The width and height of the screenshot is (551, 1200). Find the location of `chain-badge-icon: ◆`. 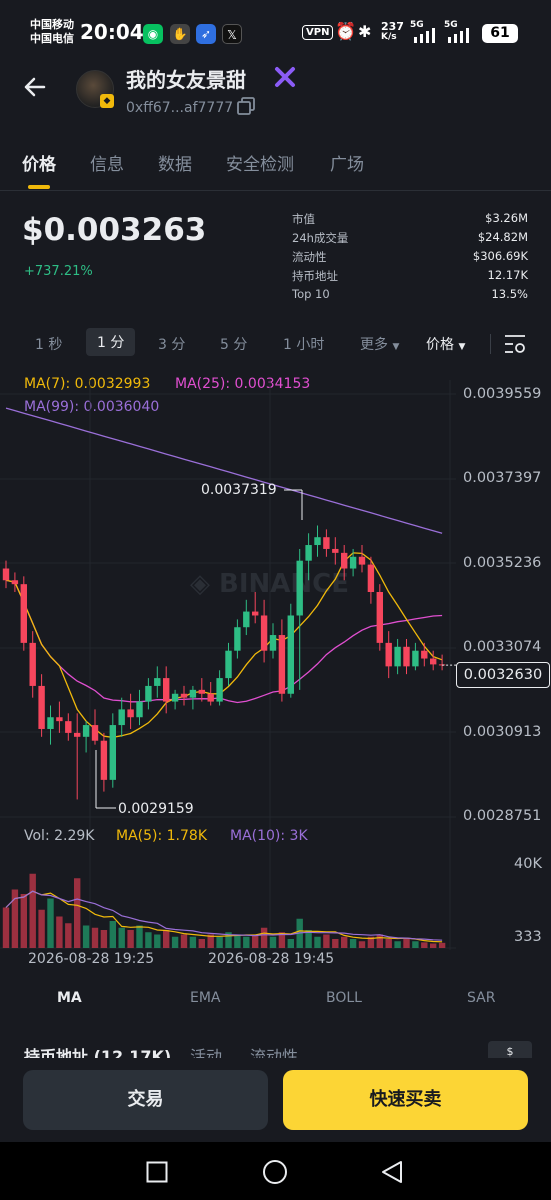

chain-badge-icon: ◆ is located at coordinates (107, 101).